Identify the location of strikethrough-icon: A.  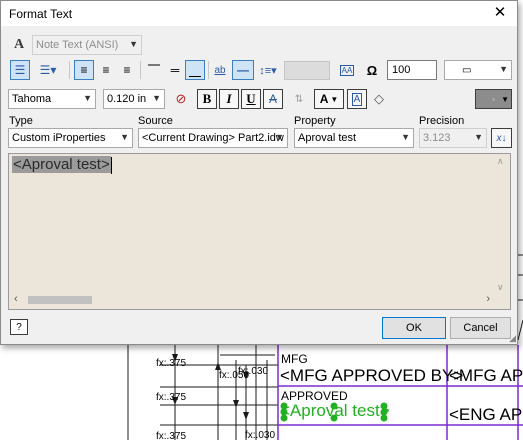
(272, 99).